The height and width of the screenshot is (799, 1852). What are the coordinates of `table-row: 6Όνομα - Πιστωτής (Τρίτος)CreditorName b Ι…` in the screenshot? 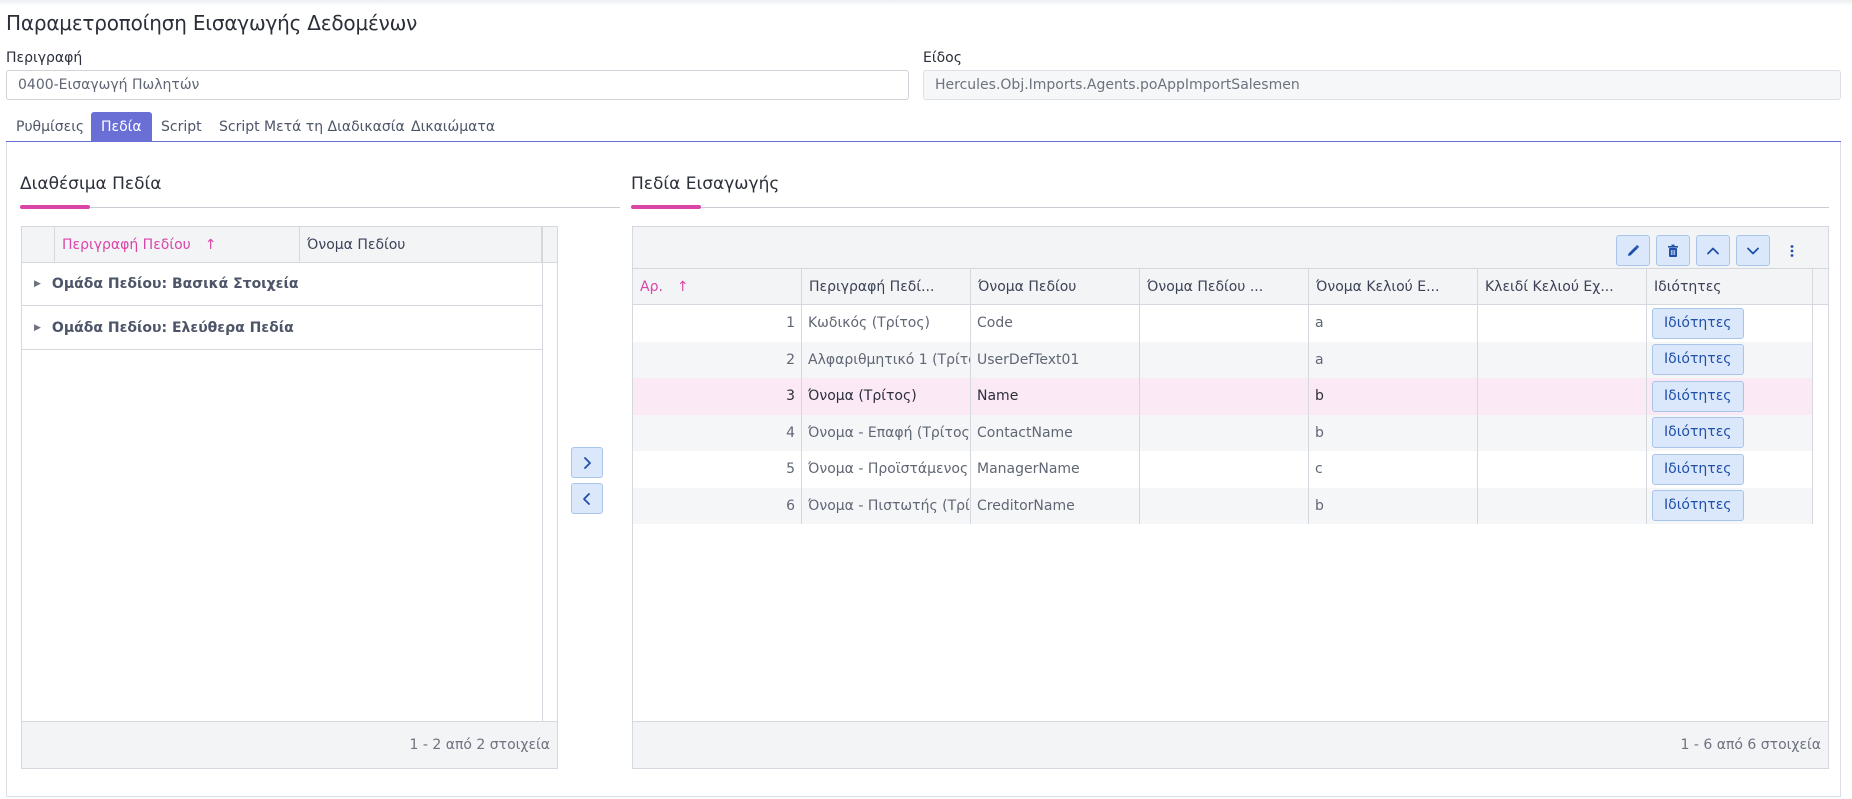 It's located at (1223, 505).